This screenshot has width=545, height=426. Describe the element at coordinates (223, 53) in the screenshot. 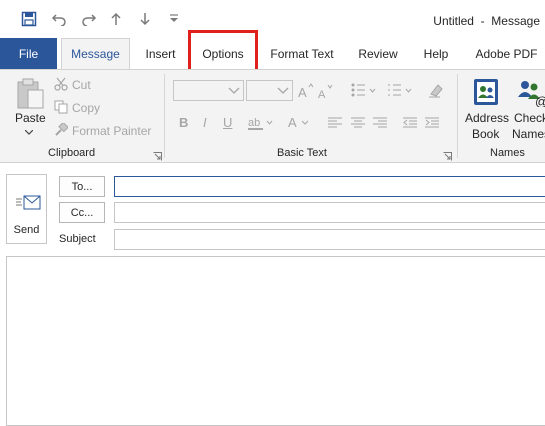

I see `tab-options: Options` at that location.